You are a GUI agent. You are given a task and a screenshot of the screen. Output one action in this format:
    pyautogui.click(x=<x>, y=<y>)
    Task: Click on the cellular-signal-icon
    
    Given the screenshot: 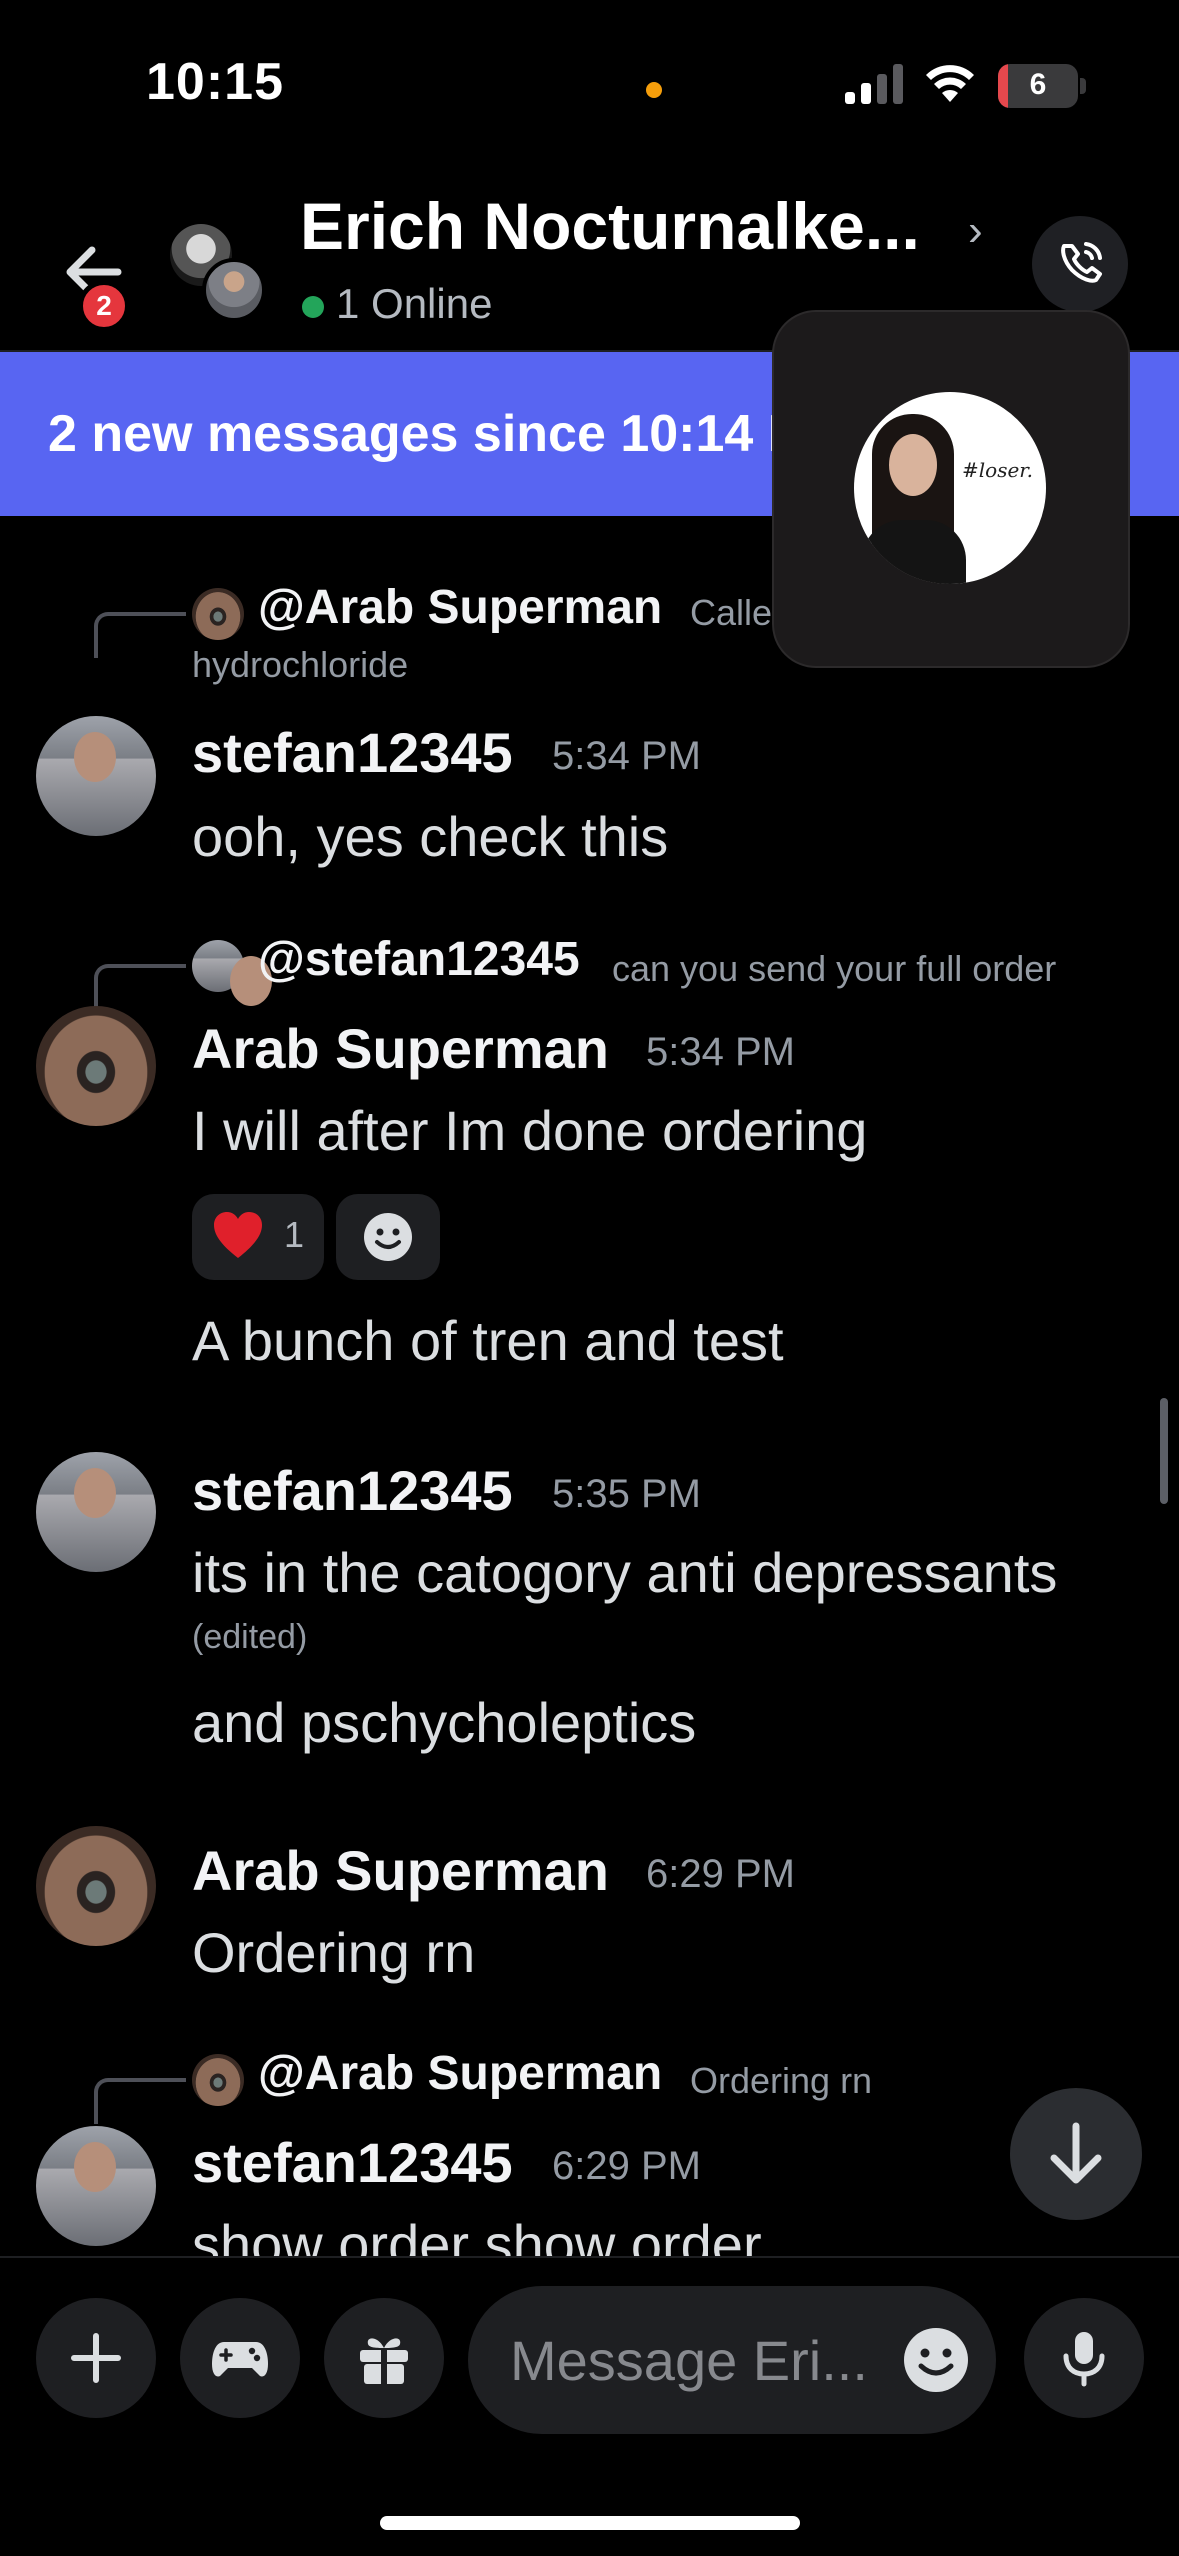 What is the action you would take?
    pyautogui.click(x=874, y=84)
    